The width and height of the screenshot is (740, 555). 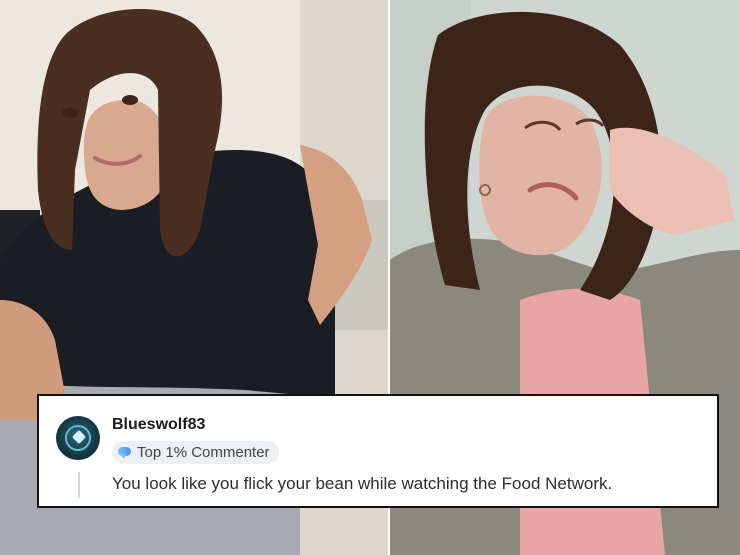 What do you see at coordinates (158, 425) in the screenshot?
I see `comment-username: Blueswolf83` at bounding box center [158, 425].